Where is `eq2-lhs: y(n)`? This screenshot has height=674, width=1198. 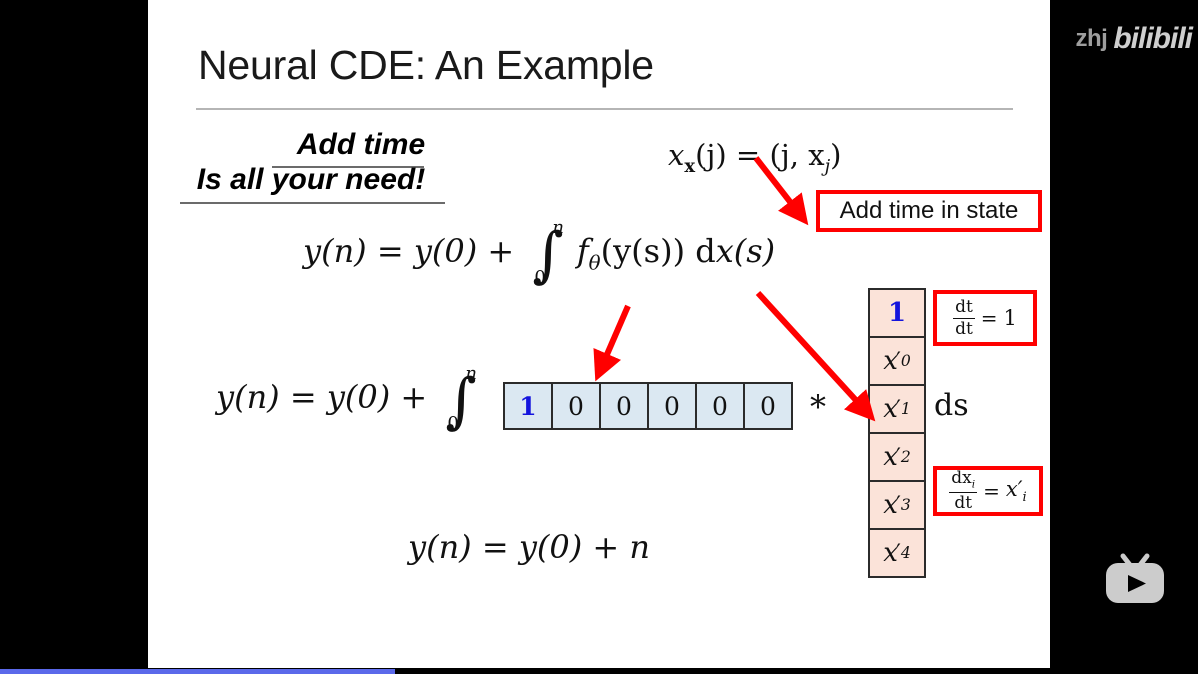
eq2-lhs: y(n) is located at coordinates (248, 397).